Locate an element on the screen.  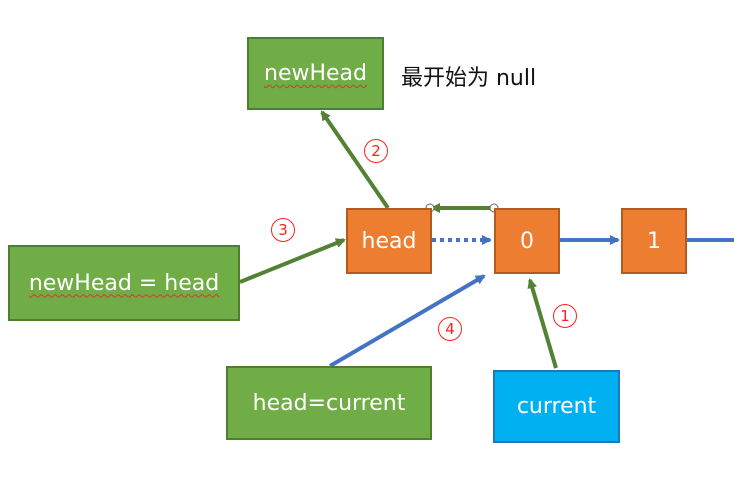
arrow-assignhead-to-zero is located at coordinates (407, 321).